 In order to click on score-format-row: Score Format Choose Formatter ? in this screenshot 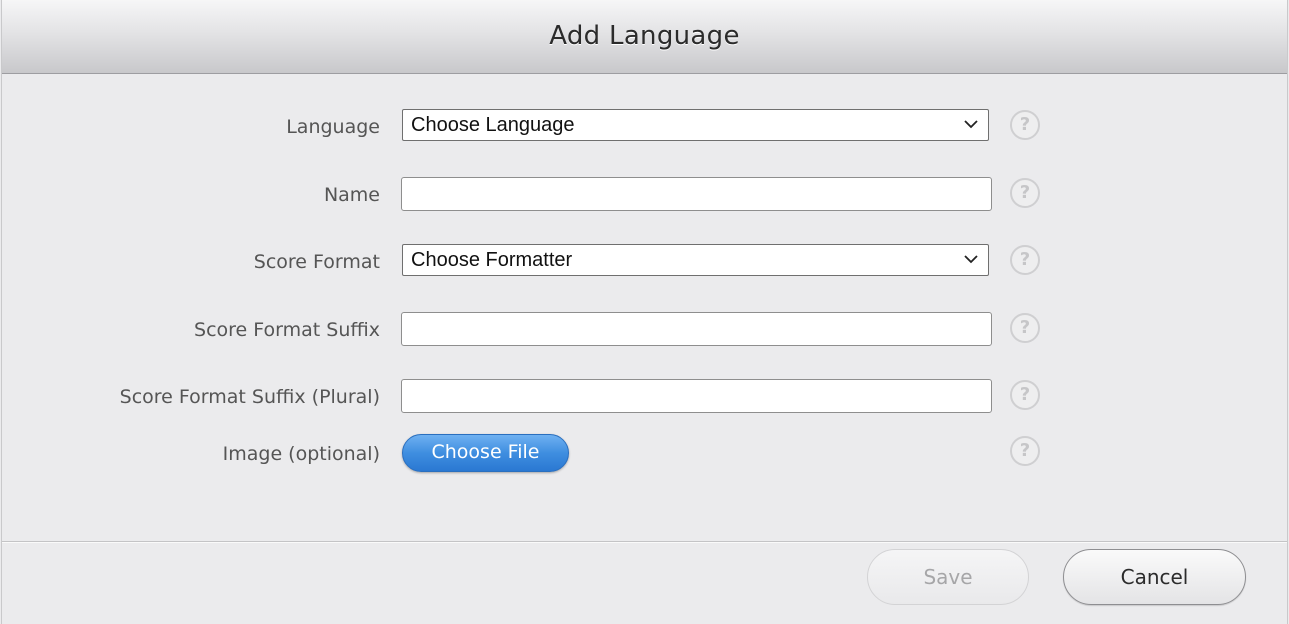, I will do `click(644, 262)`.